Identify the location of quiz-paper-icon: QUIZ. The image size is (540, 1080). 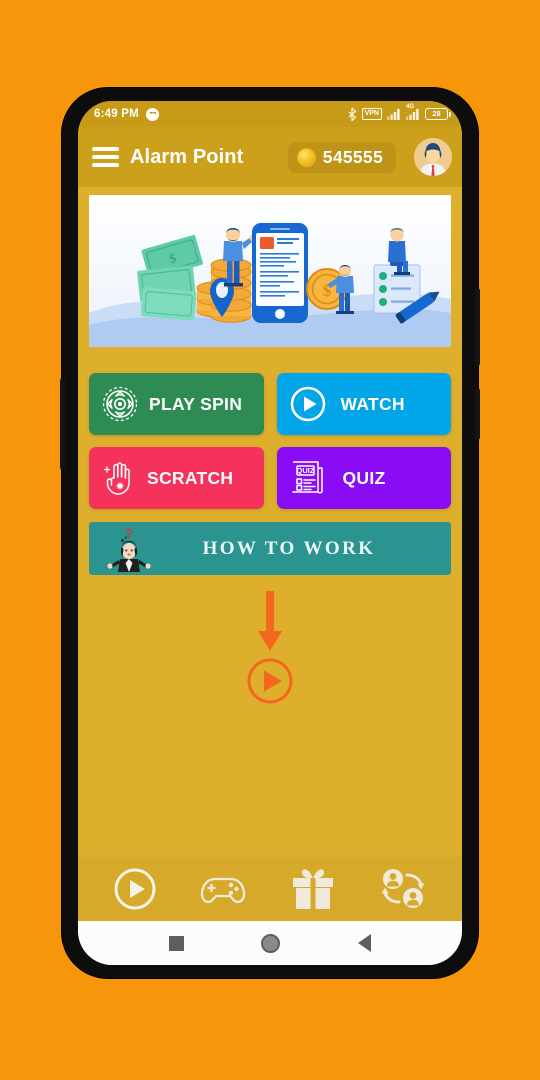
(307, 477).